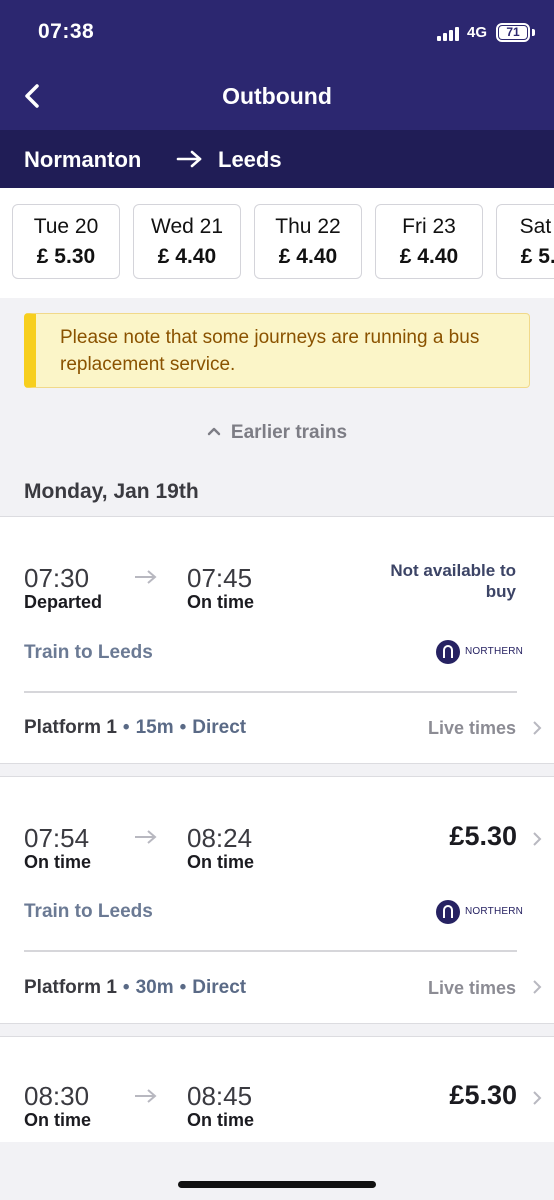  I want to click on journey-details: Platform 1 • 15m • Direct, so click(135, 727).